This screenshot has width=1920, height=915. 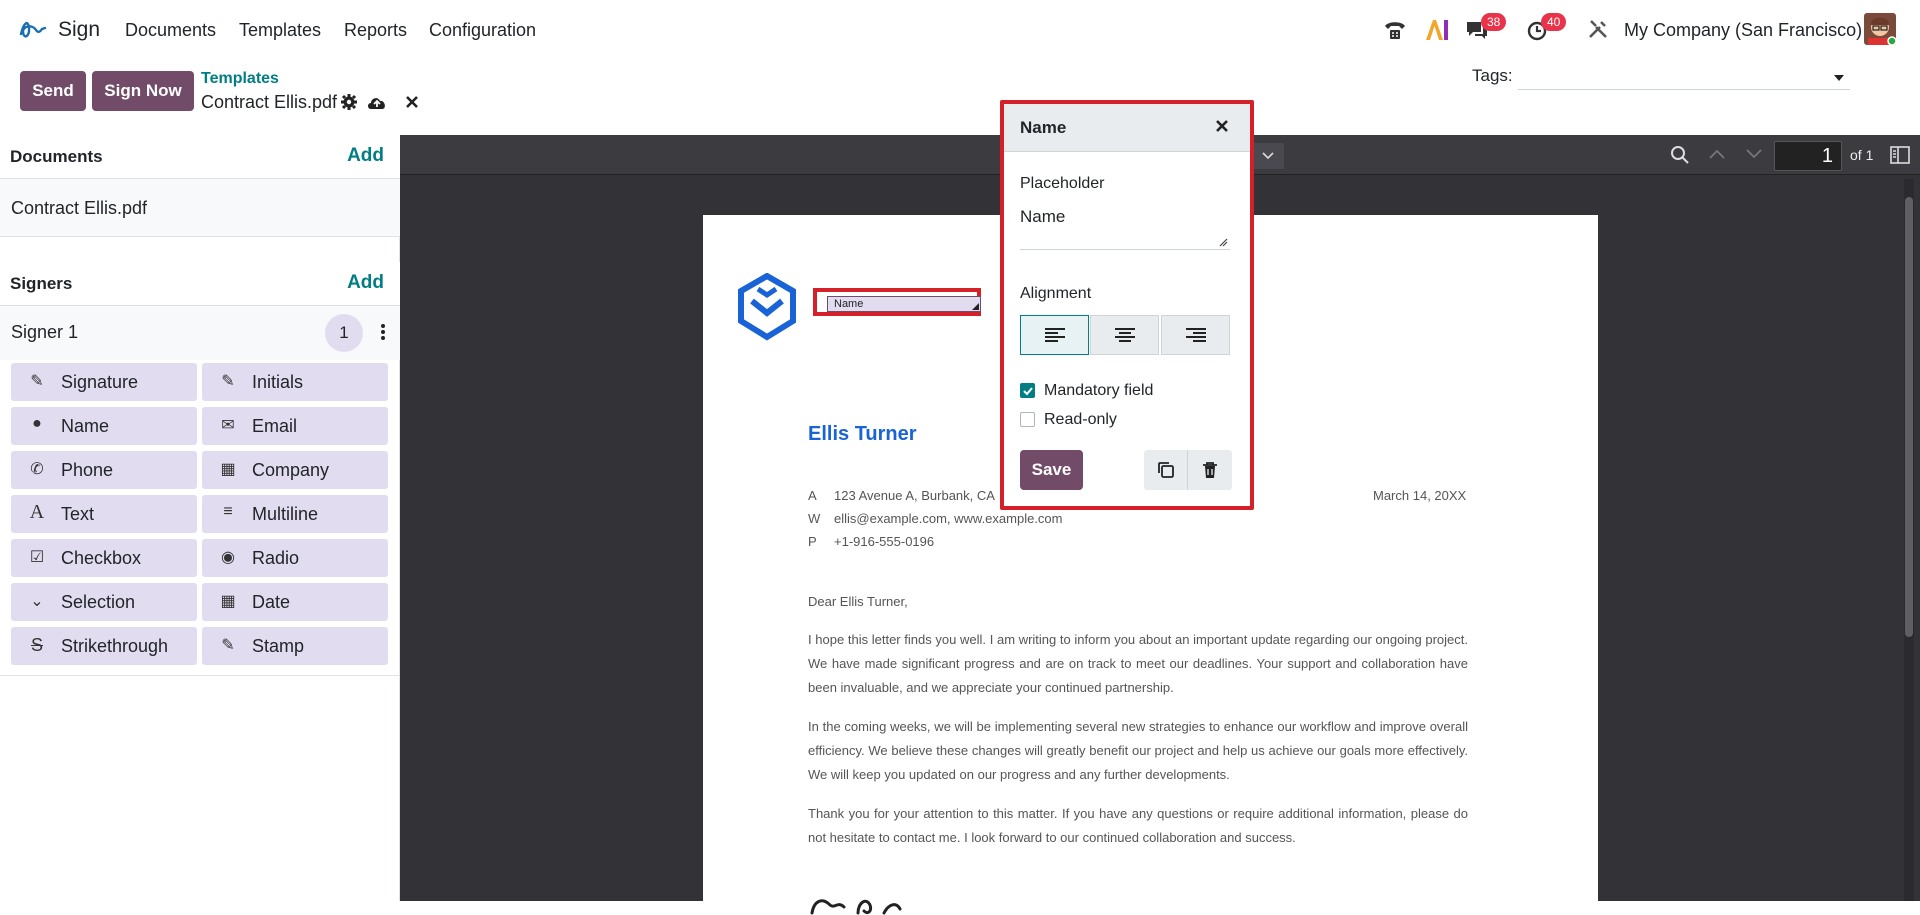 What do you see at coordinates (104, 602) in the screenshot?
I see `field-button-selection: ⌄ Selection` at bounding box center [104, 602].